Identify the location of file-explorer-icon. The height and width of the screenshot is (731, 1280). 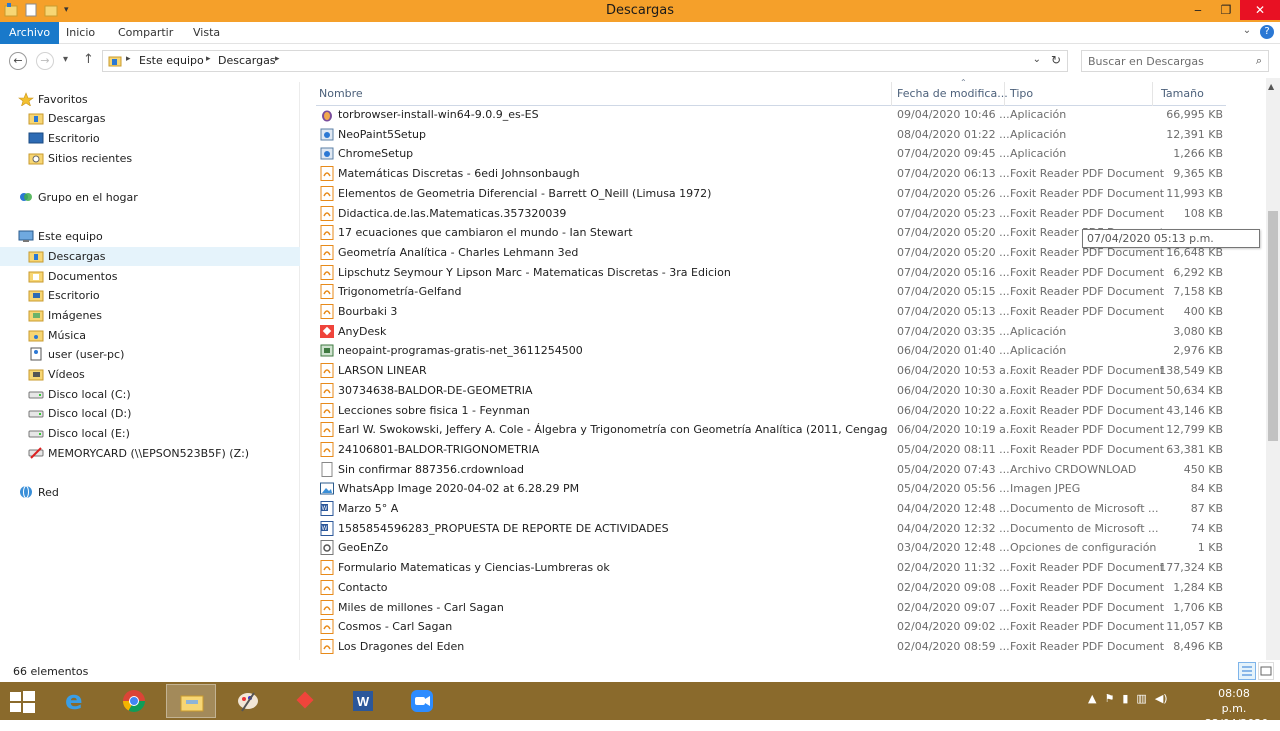
(191, 701).